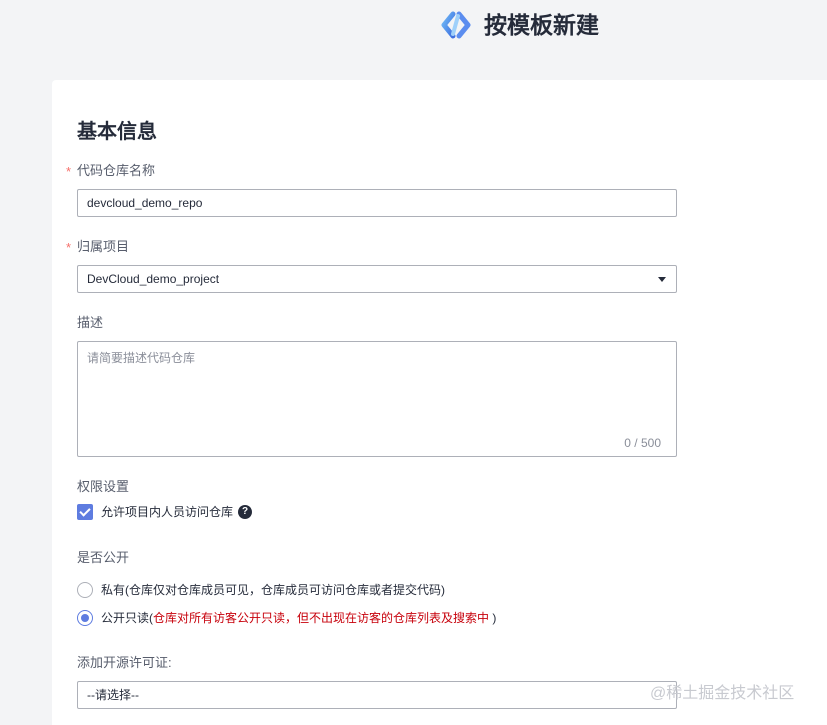 This screenshot has width=827, height=725. I want to click on devcloud-logo-icon, so click(456, 25).